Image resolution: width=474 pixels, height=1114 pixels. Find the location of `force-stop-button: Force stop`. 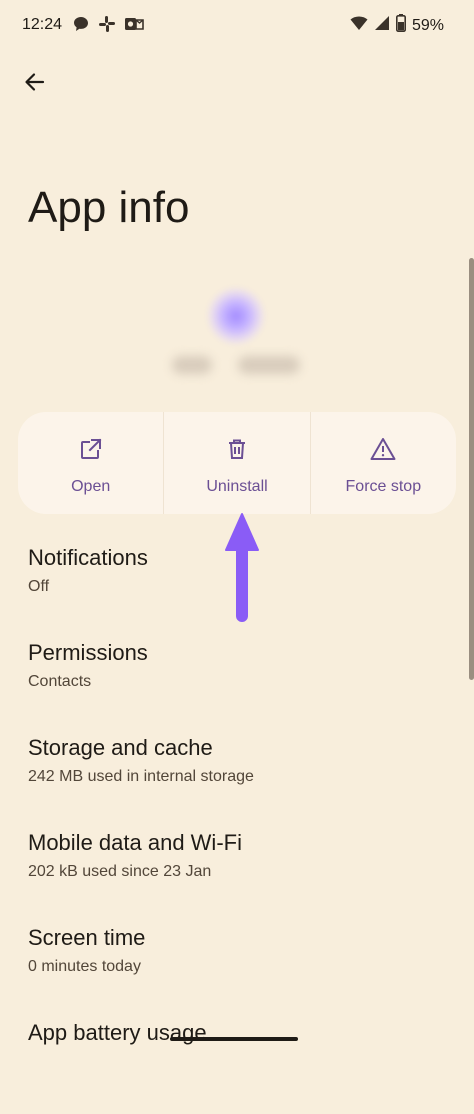

force-stop-button: Force stop is located at coordinates (382, 463).